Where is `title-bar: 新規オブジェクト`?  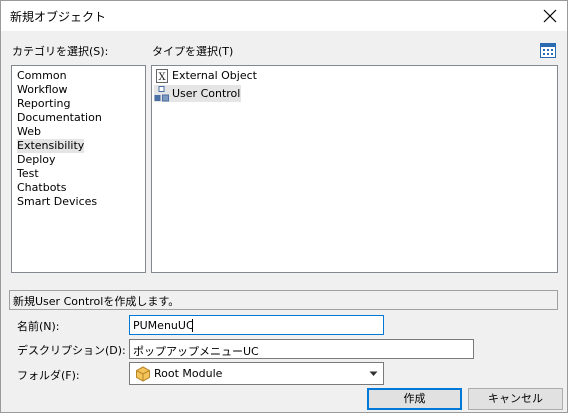 title-bar: 新規オブジェクト is located at coordinates (284, 16).